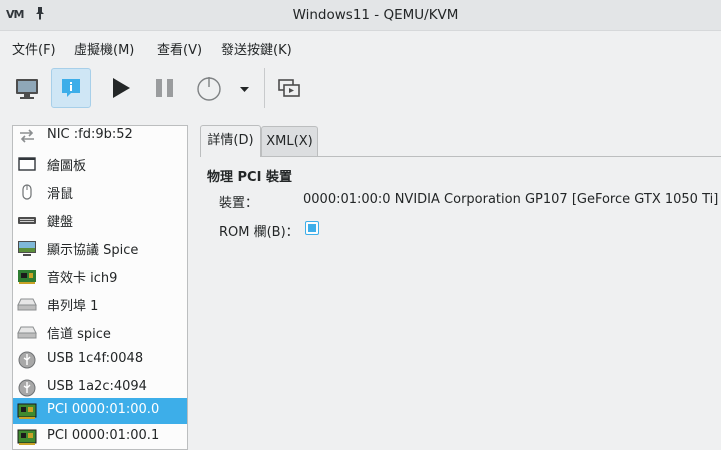 The width and height of the screenshot is (721, 450). What do you see at coordinates (103, 435) in the screenshot?
I see `sidebar-item-label: PCI 0000:01:00.1` at bounding box center [103, 435].